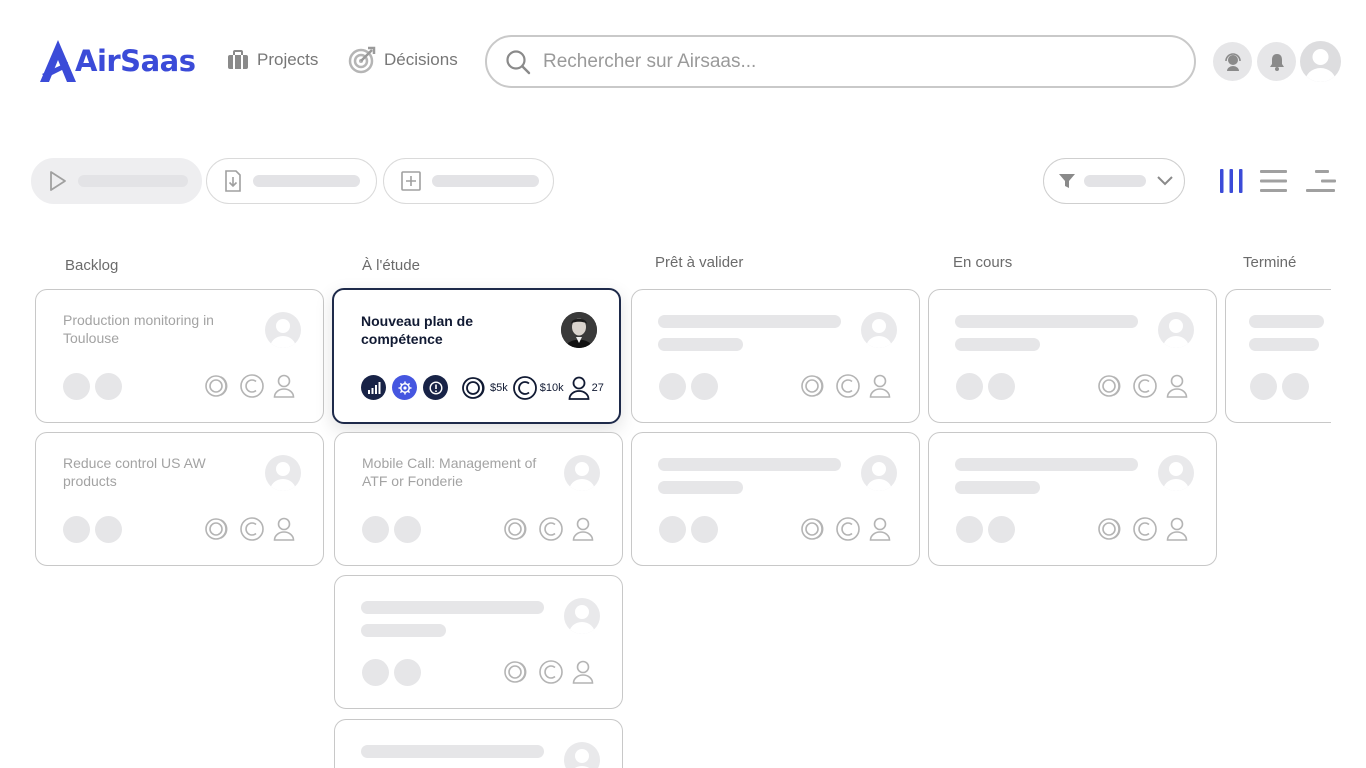  I want to click on user-avatar-icon, so click(1320, 65).